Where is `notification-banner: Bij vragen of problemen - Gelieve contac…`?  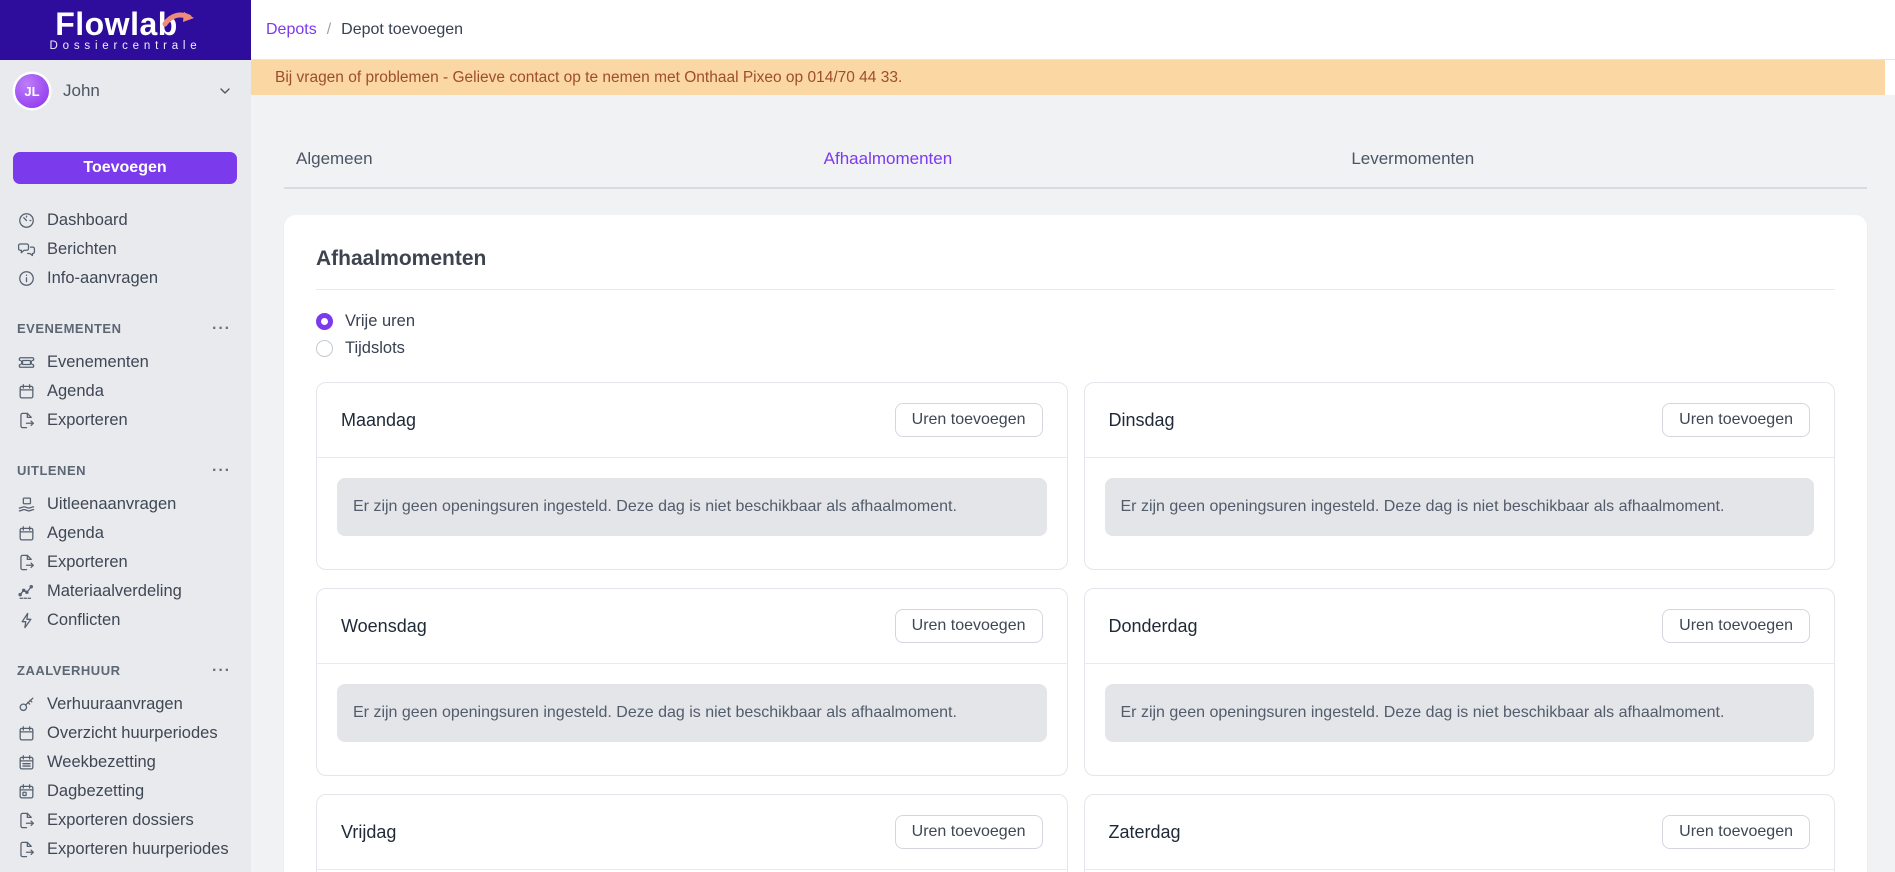
notification-banner: Bij vragen of problemen - Gelieve contac… is located at coordinates (1068, 77).